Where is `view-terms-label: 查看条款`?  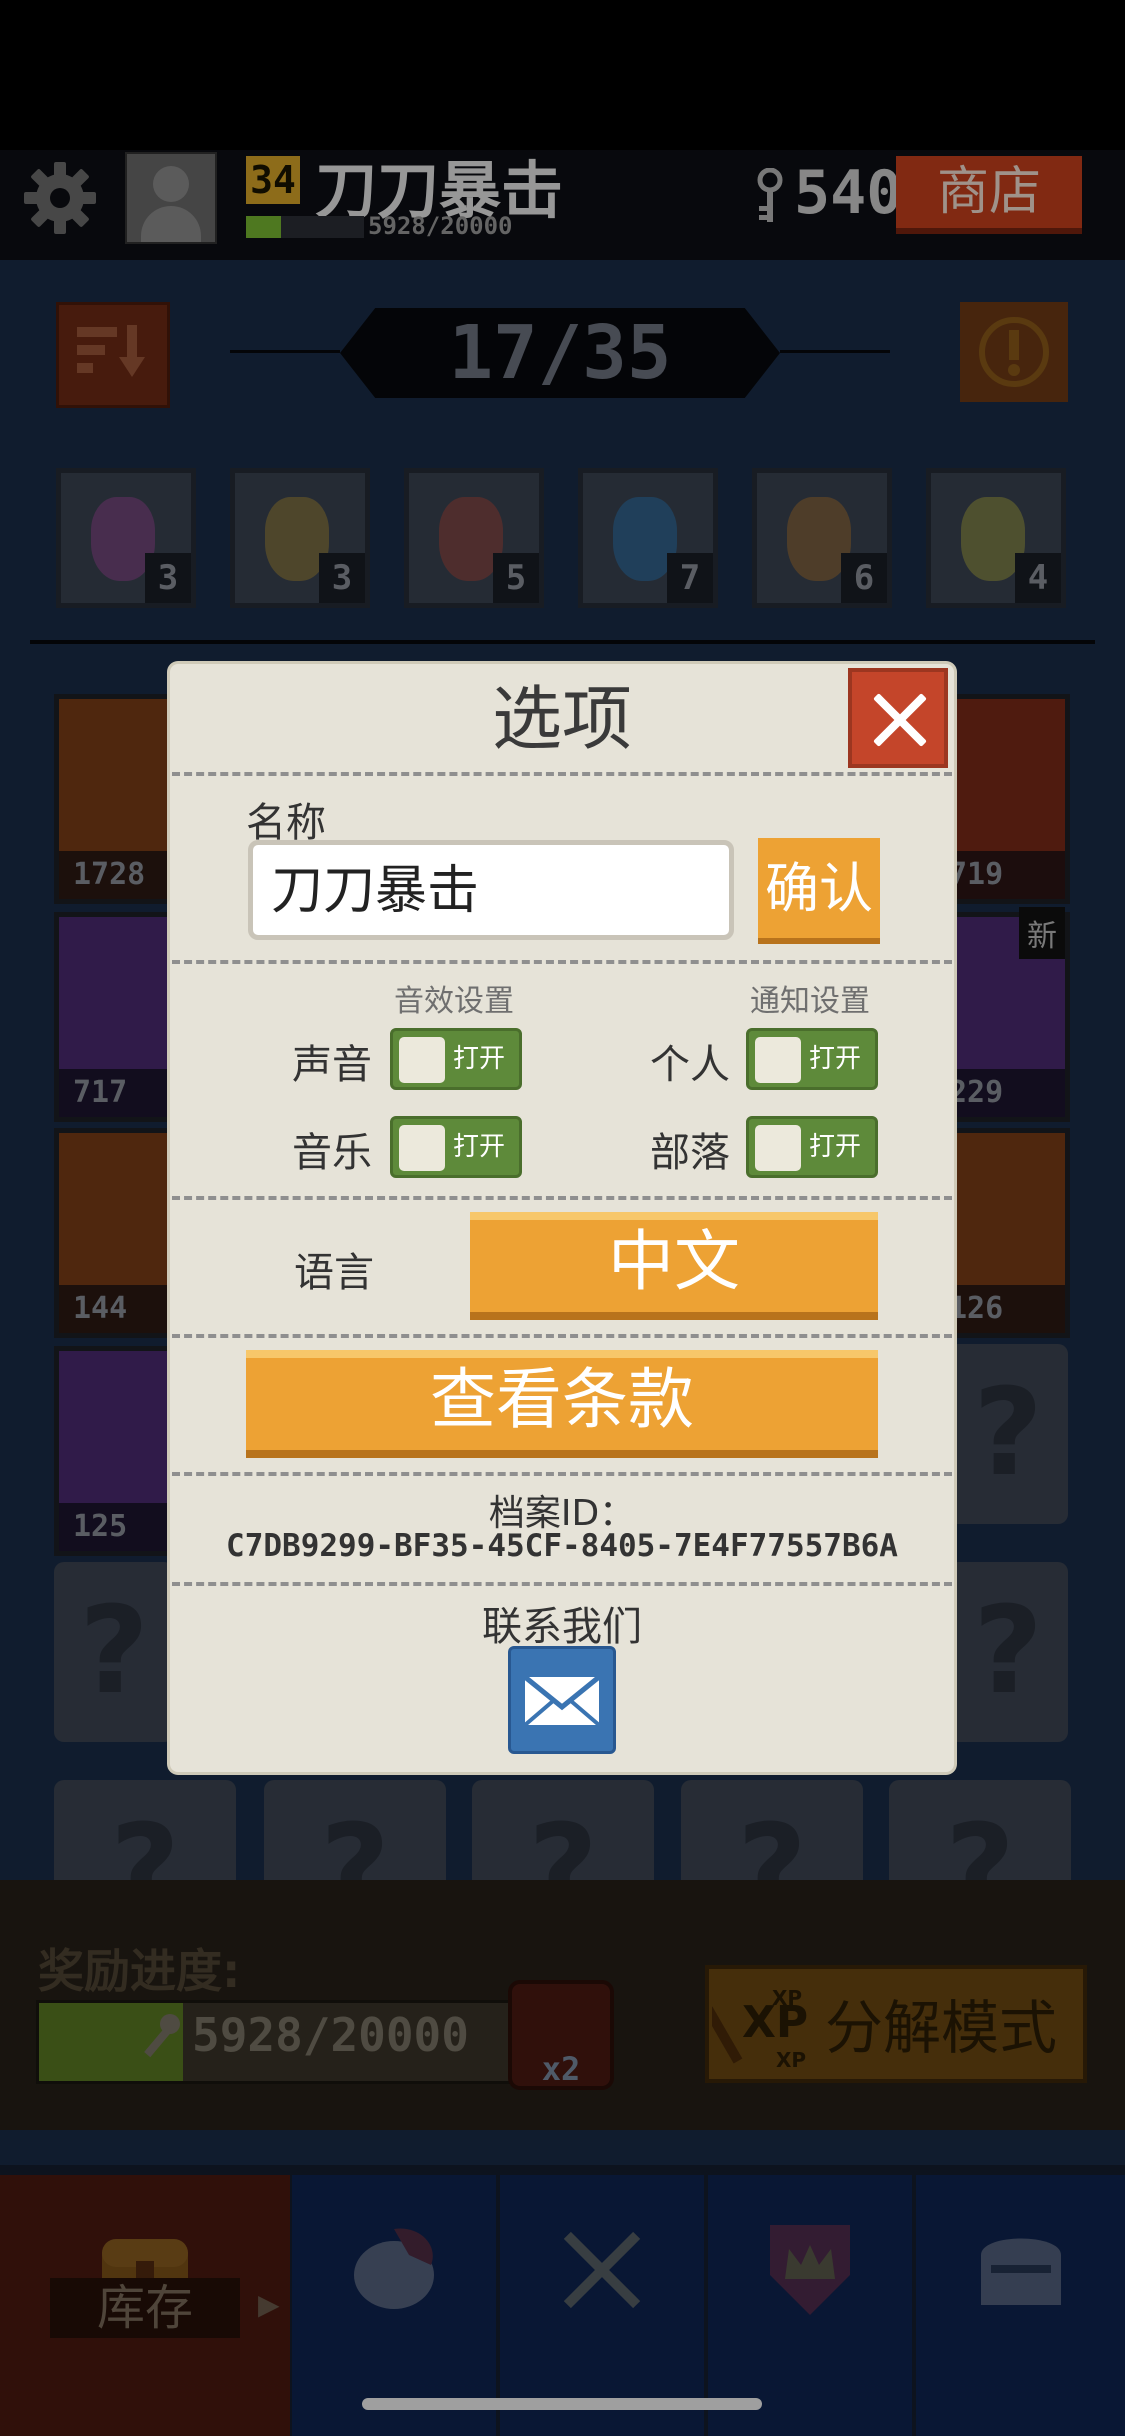 view-terms-label: 查看条款 is located at coordinates (562, 1399).